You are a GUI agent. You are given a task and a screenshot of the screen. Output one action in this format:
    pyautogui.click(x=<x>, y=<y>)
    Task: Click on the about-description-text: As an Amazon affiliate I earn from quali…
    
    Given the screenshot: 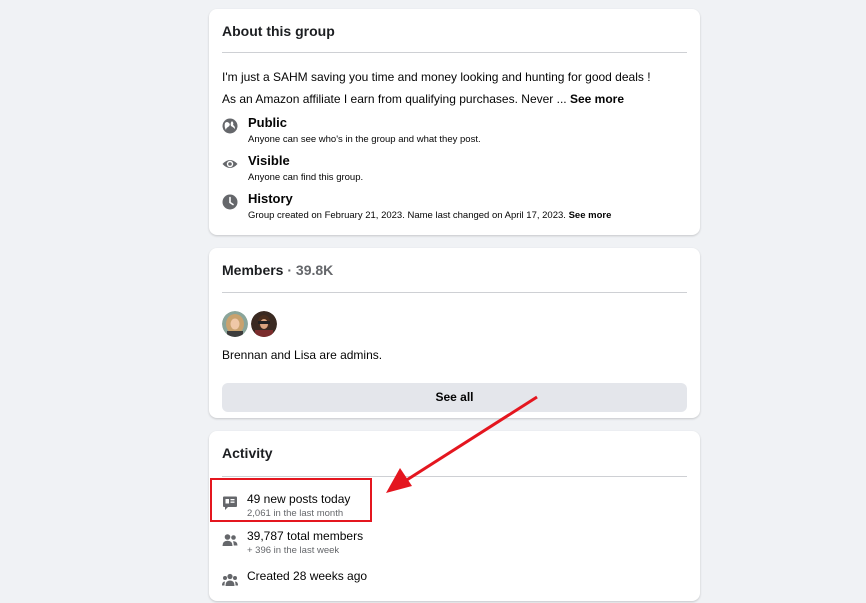 What is the action you would take?
    pyautogui.click(x=394, y=99)
    